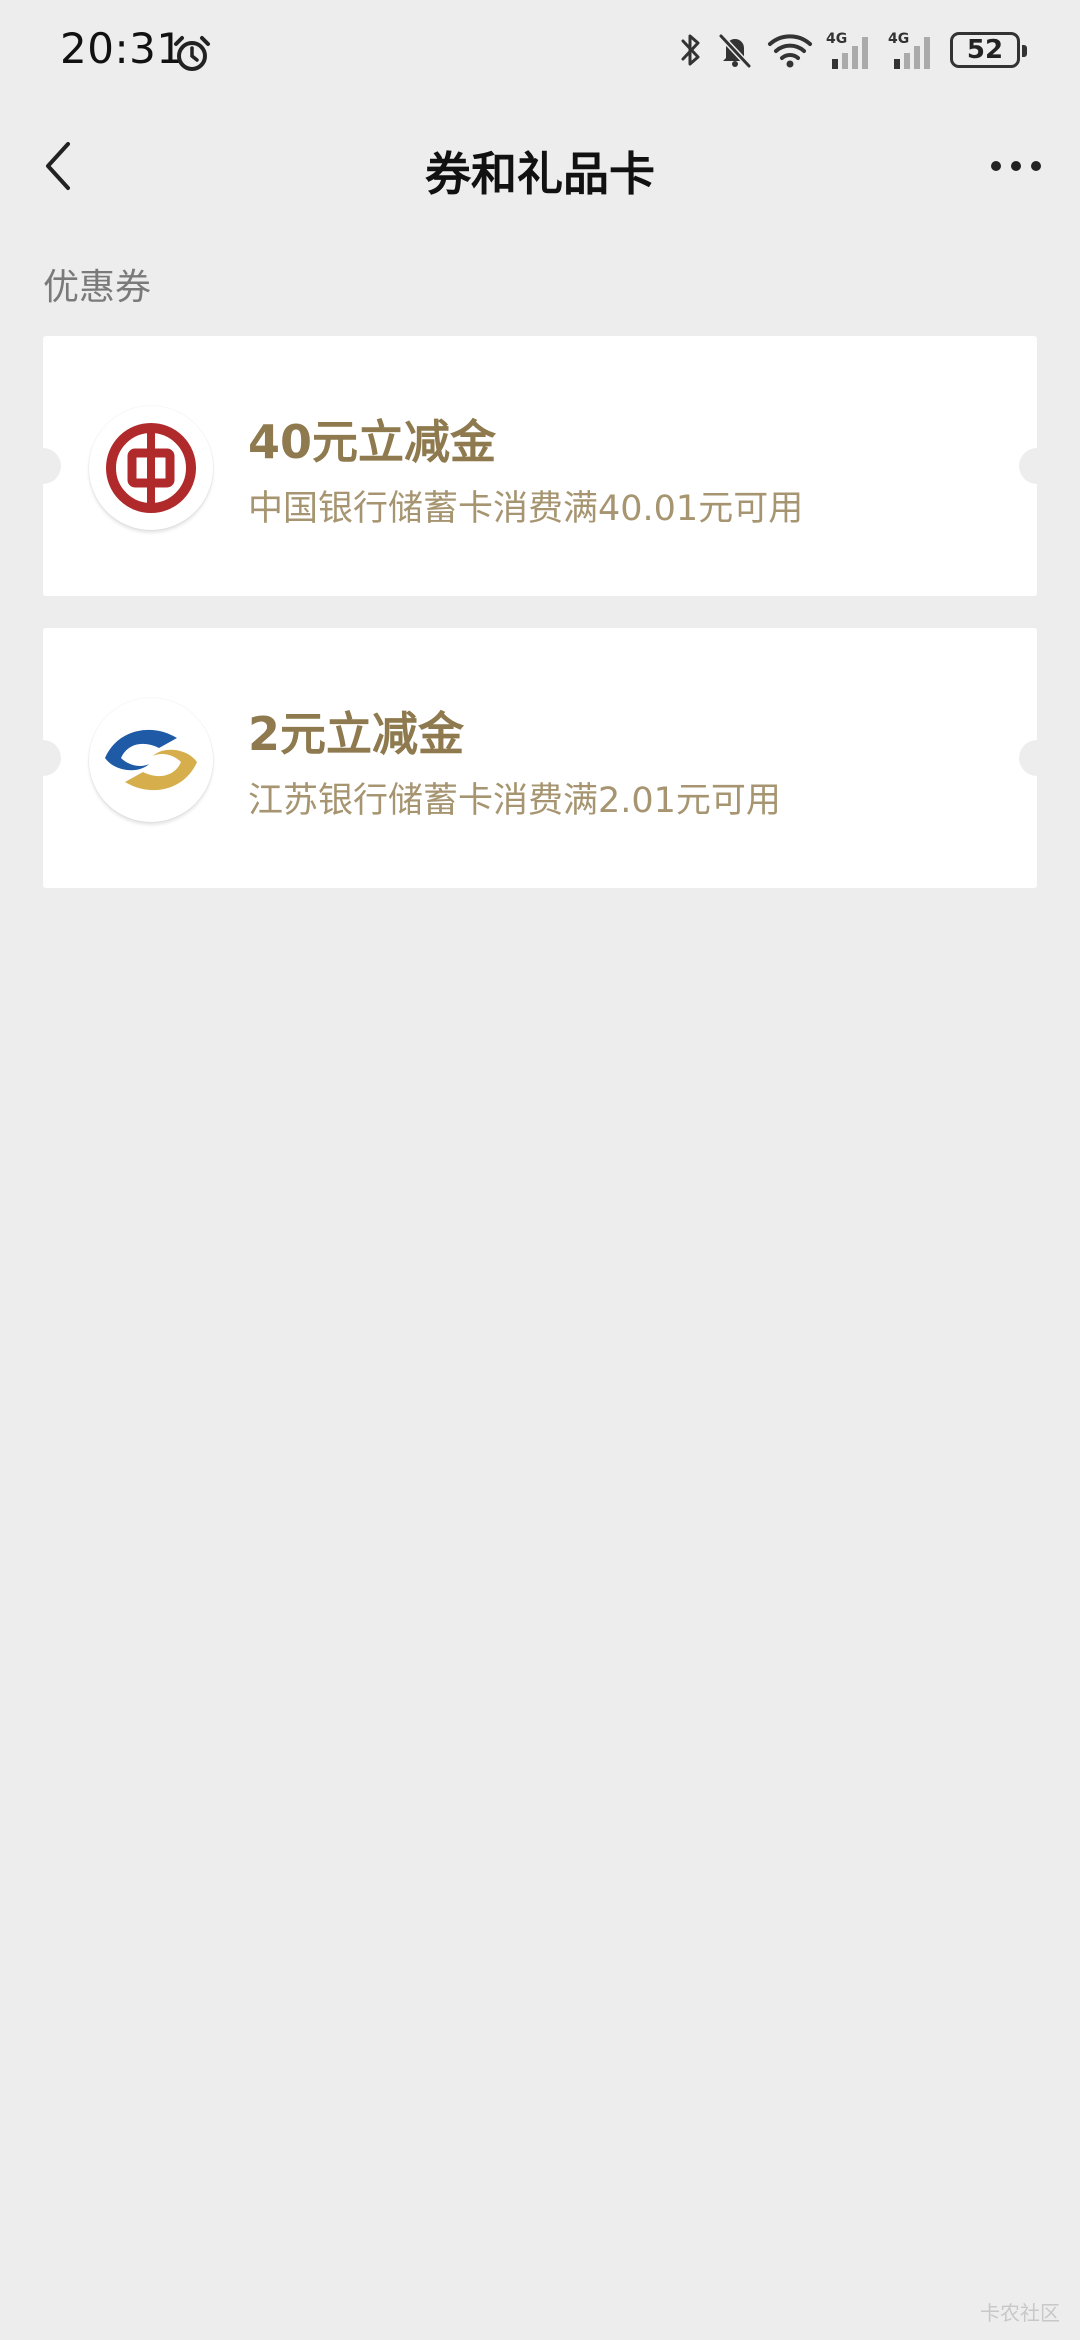 This screenshot has width=1080, height=2340. I want to click on signal-4g-icon-2: 4G, so click(909, 50).